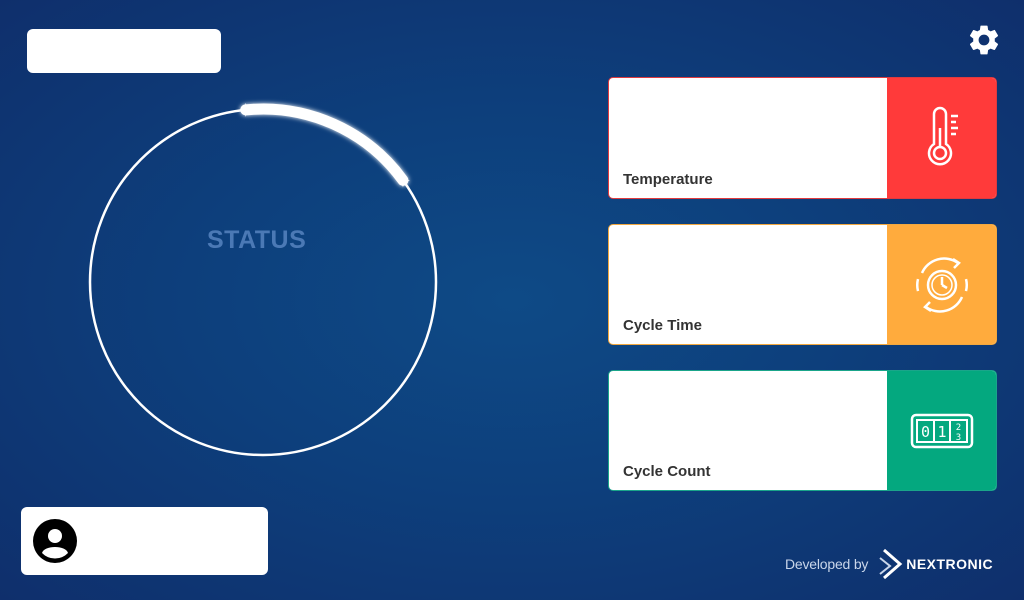  Describe the element at coordinates (957, 438) in the screenshot. I see `svg-text: 3` at that location.